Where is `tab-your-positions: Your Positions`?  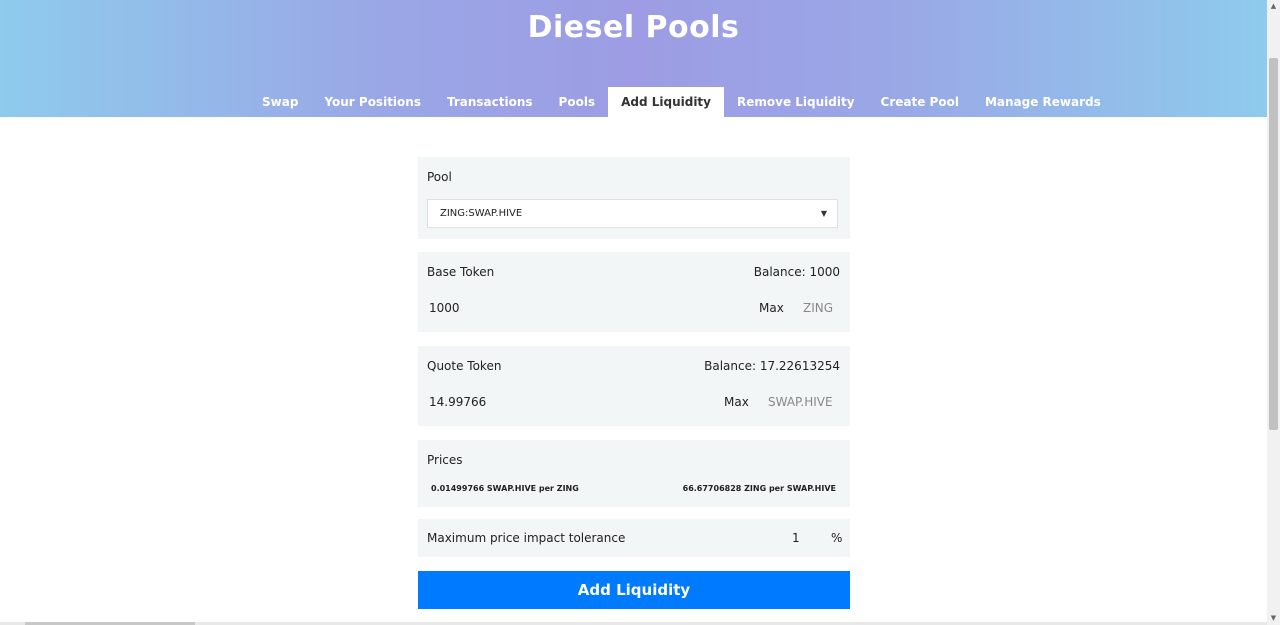 tab-your-positions: Your Positions is located at coordinates (372, 102).